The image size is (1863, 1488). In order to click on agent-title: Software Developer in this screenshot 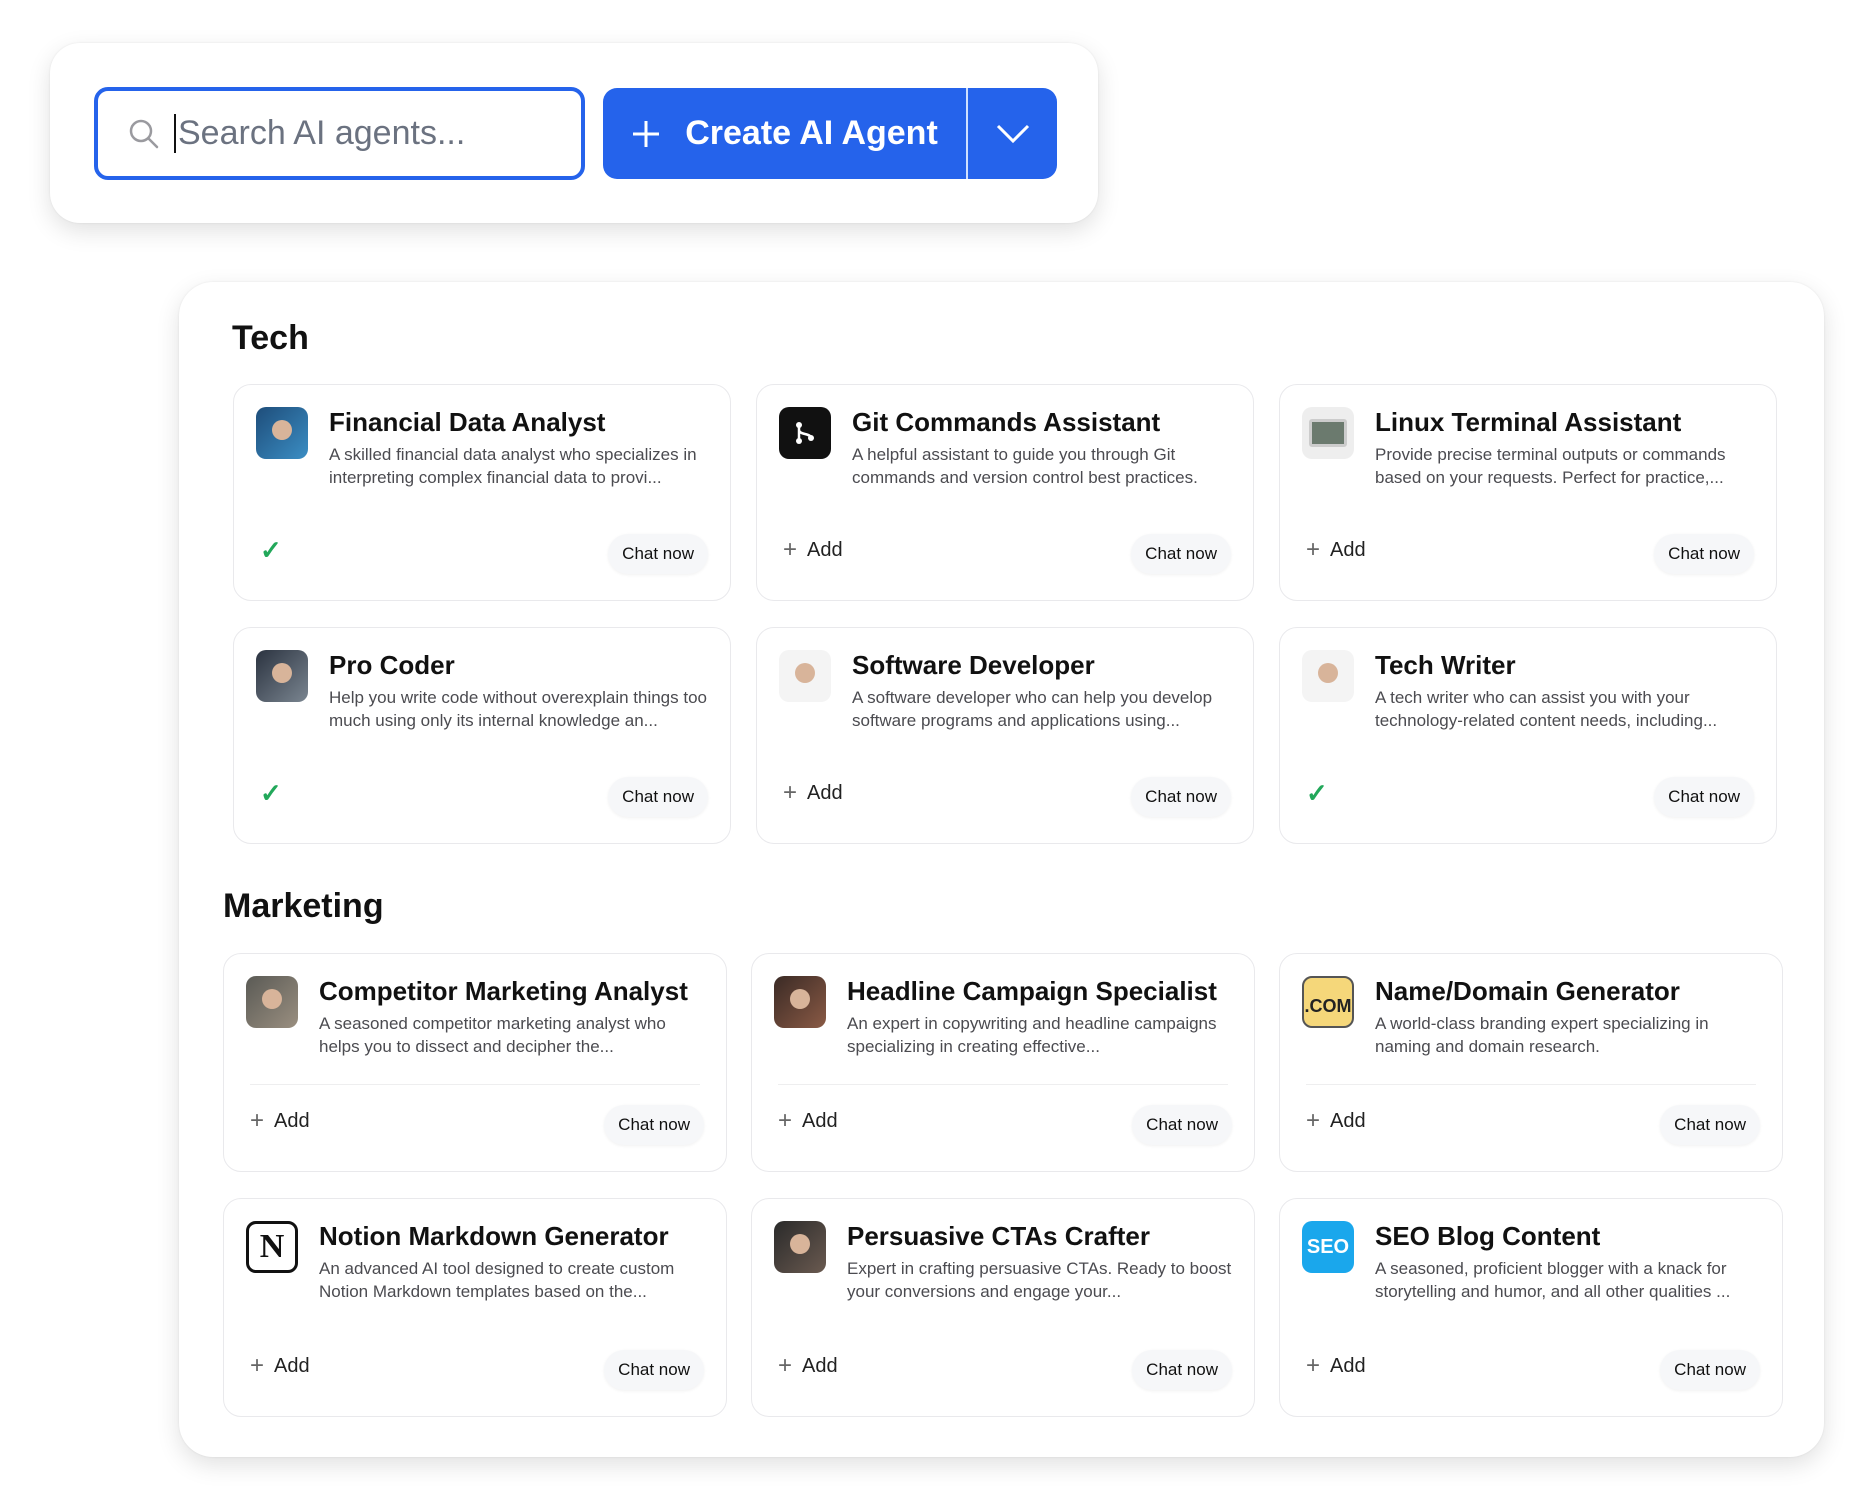, I will do `click(973, 665)`.